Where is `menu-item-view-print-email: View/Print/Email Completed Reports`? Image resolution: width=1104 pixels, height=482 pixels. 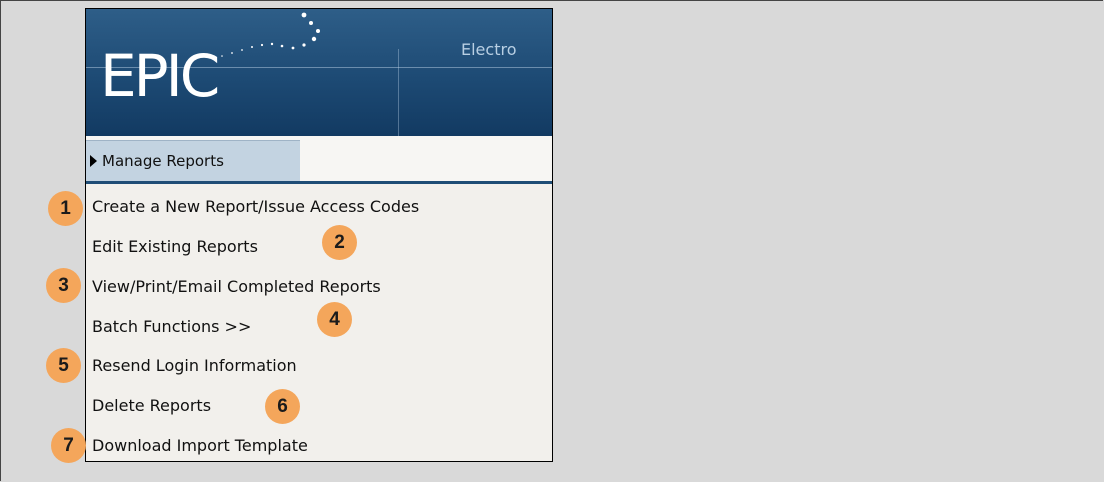
menu-item-view-print-email: View/Print/Email Completed Reports is located at coordinates (236, 286).